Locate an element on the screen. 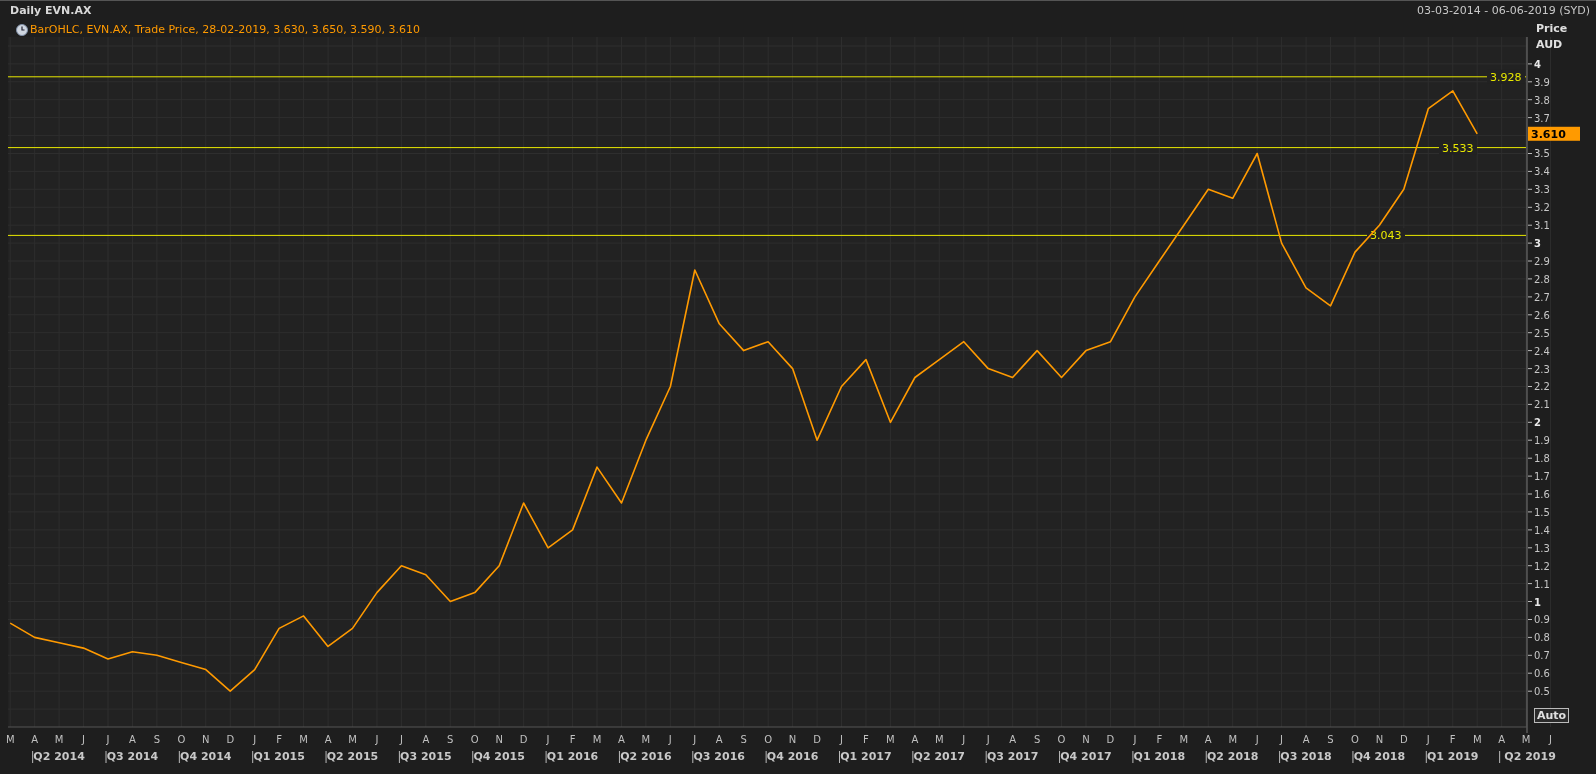  y-tick-label: 3.9 is located at coordinates (1542, 82).